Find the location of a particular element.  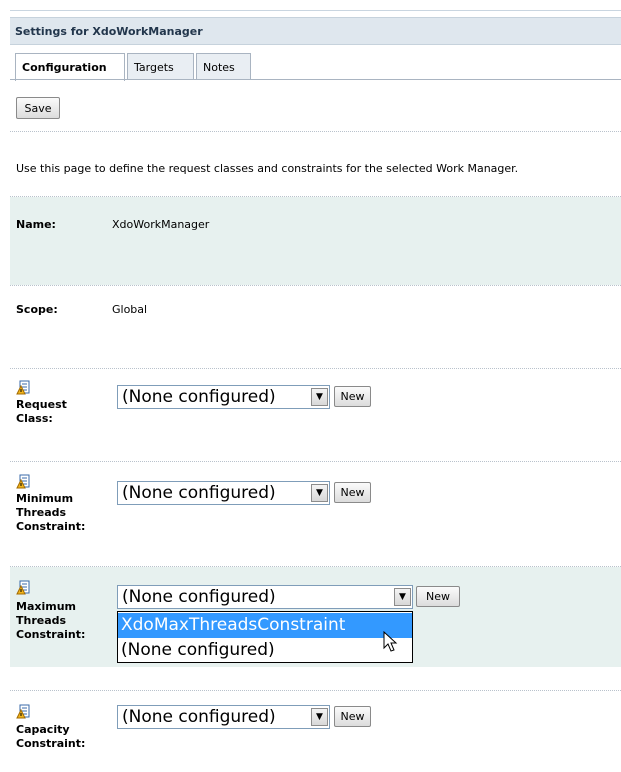

scope-value: Global is located at coordinates (130, 309).